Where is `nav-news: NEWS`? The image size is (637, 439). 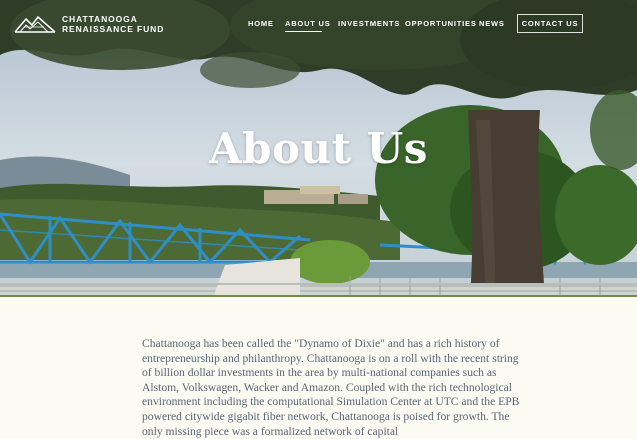 nav-news: NEWS is located at coordinates (492, 23).